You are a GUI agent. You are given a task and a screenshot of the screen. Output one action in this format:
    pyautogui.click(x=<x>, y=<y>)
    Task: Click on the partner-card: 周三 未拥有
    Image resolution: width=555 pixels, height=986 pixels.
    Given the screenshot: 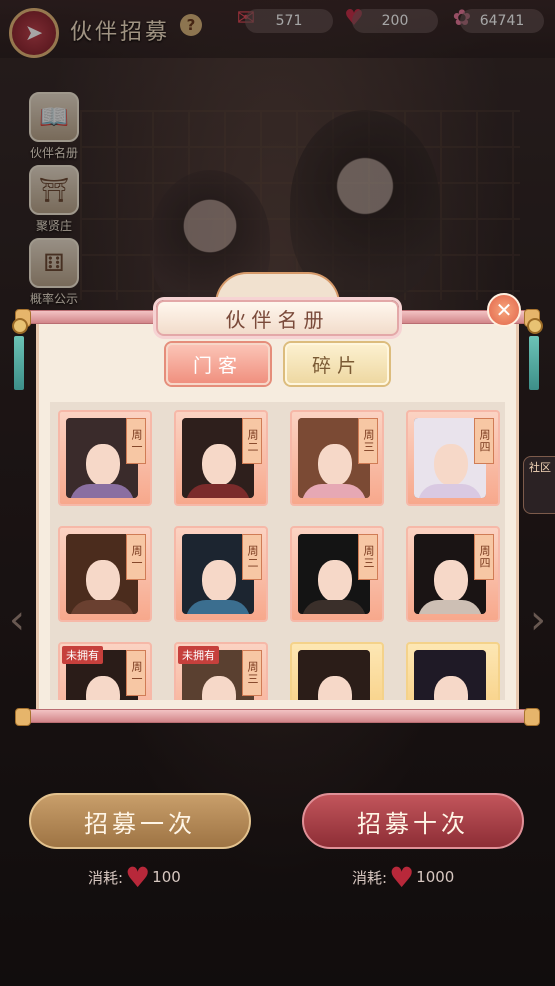 What is the action you would take?
    pyautogui.click(x=221, y=671)
    